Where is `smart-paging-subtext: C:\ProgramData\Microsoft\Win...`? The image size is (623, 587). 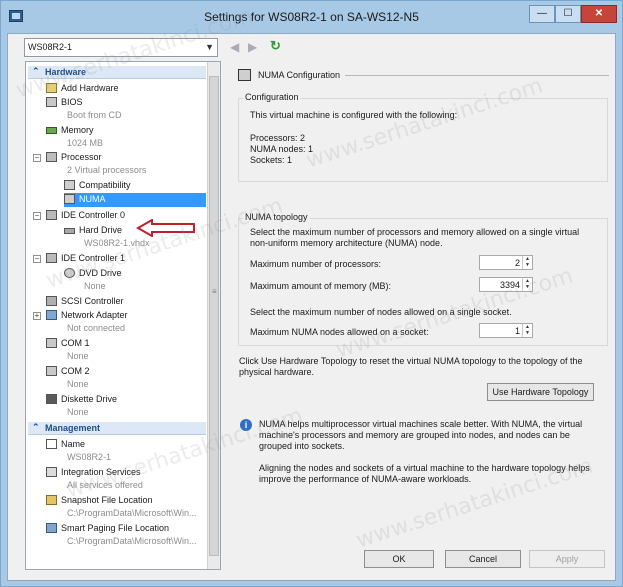
smart-paging-subtext: C:\ProgramData\Microsoft\Win... is located at coordinates (132, 541).